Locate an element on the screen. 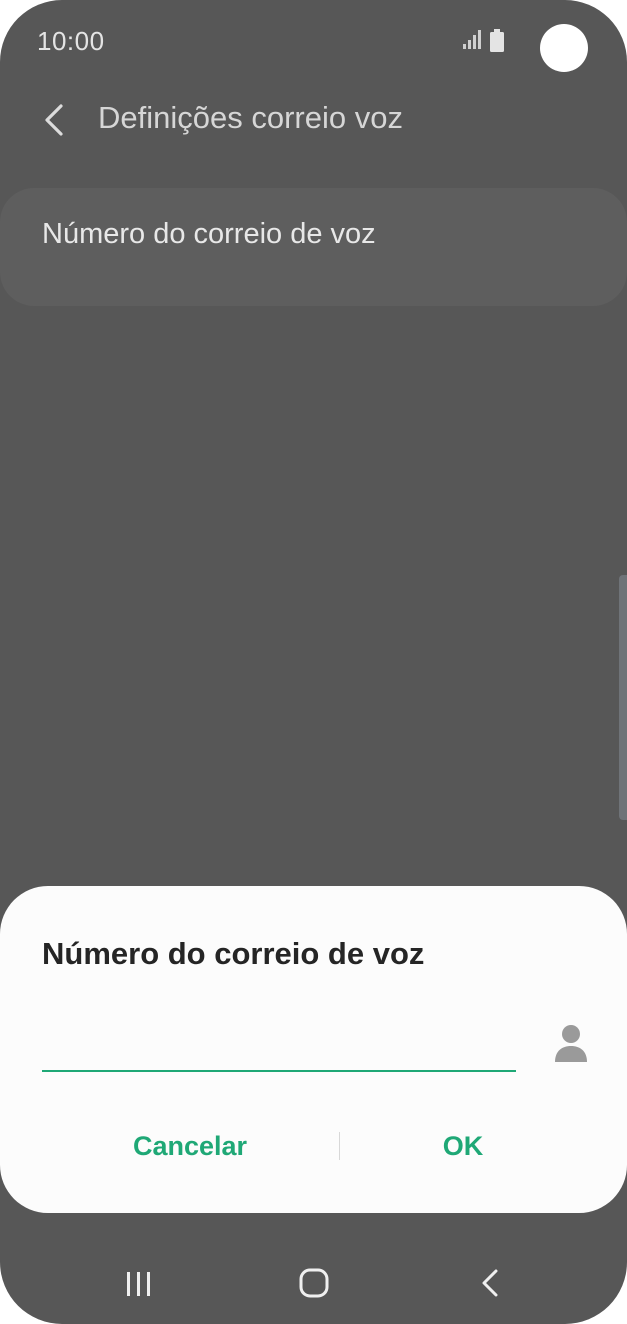 This screenshot has height=1324, width=627. list-item-label: Número do correio de voz is located at coordinates (209, 234).